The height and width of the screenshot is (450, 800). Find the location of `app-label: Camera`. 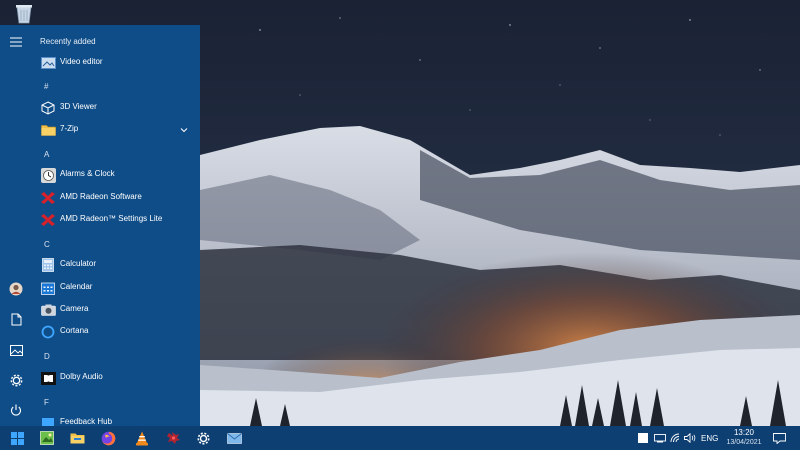

app-label: Camera is located at coordinates (74, 308).